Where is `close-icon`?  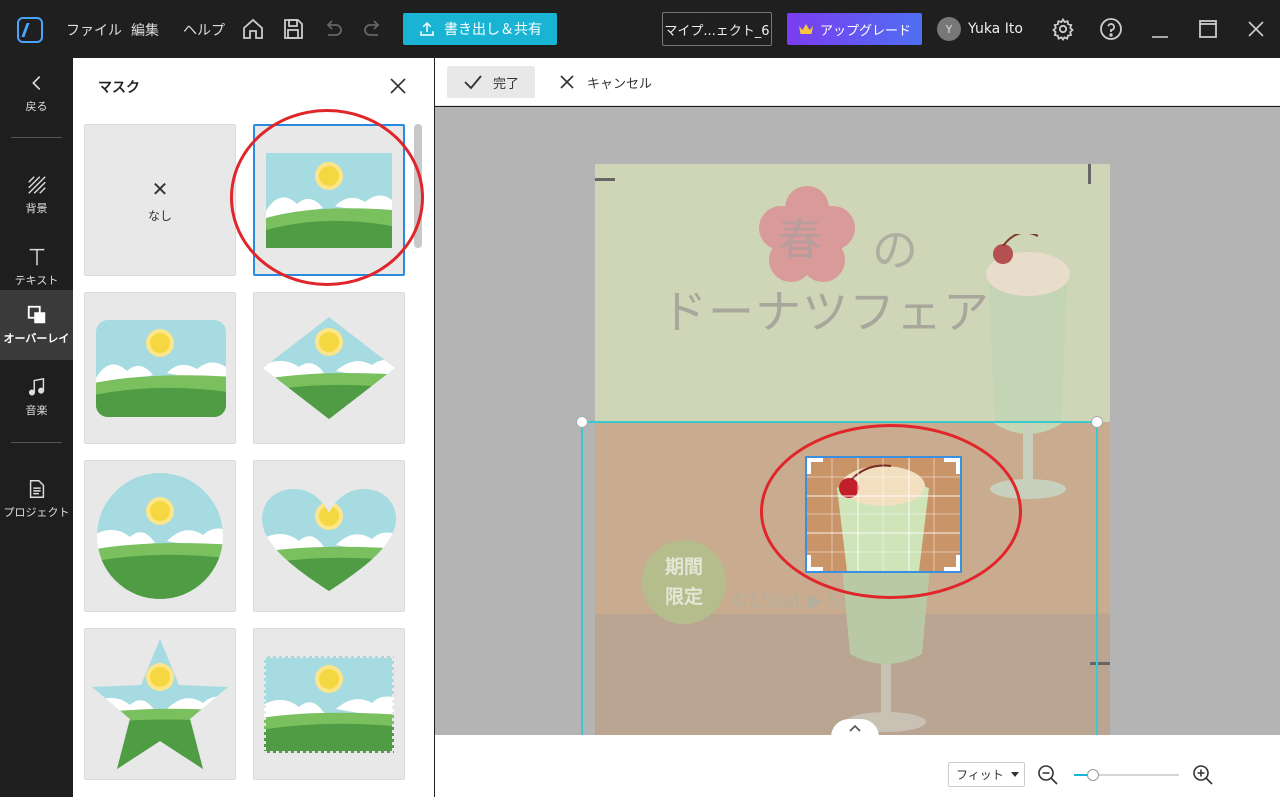
close-icon is located at coordinates (398, 86).